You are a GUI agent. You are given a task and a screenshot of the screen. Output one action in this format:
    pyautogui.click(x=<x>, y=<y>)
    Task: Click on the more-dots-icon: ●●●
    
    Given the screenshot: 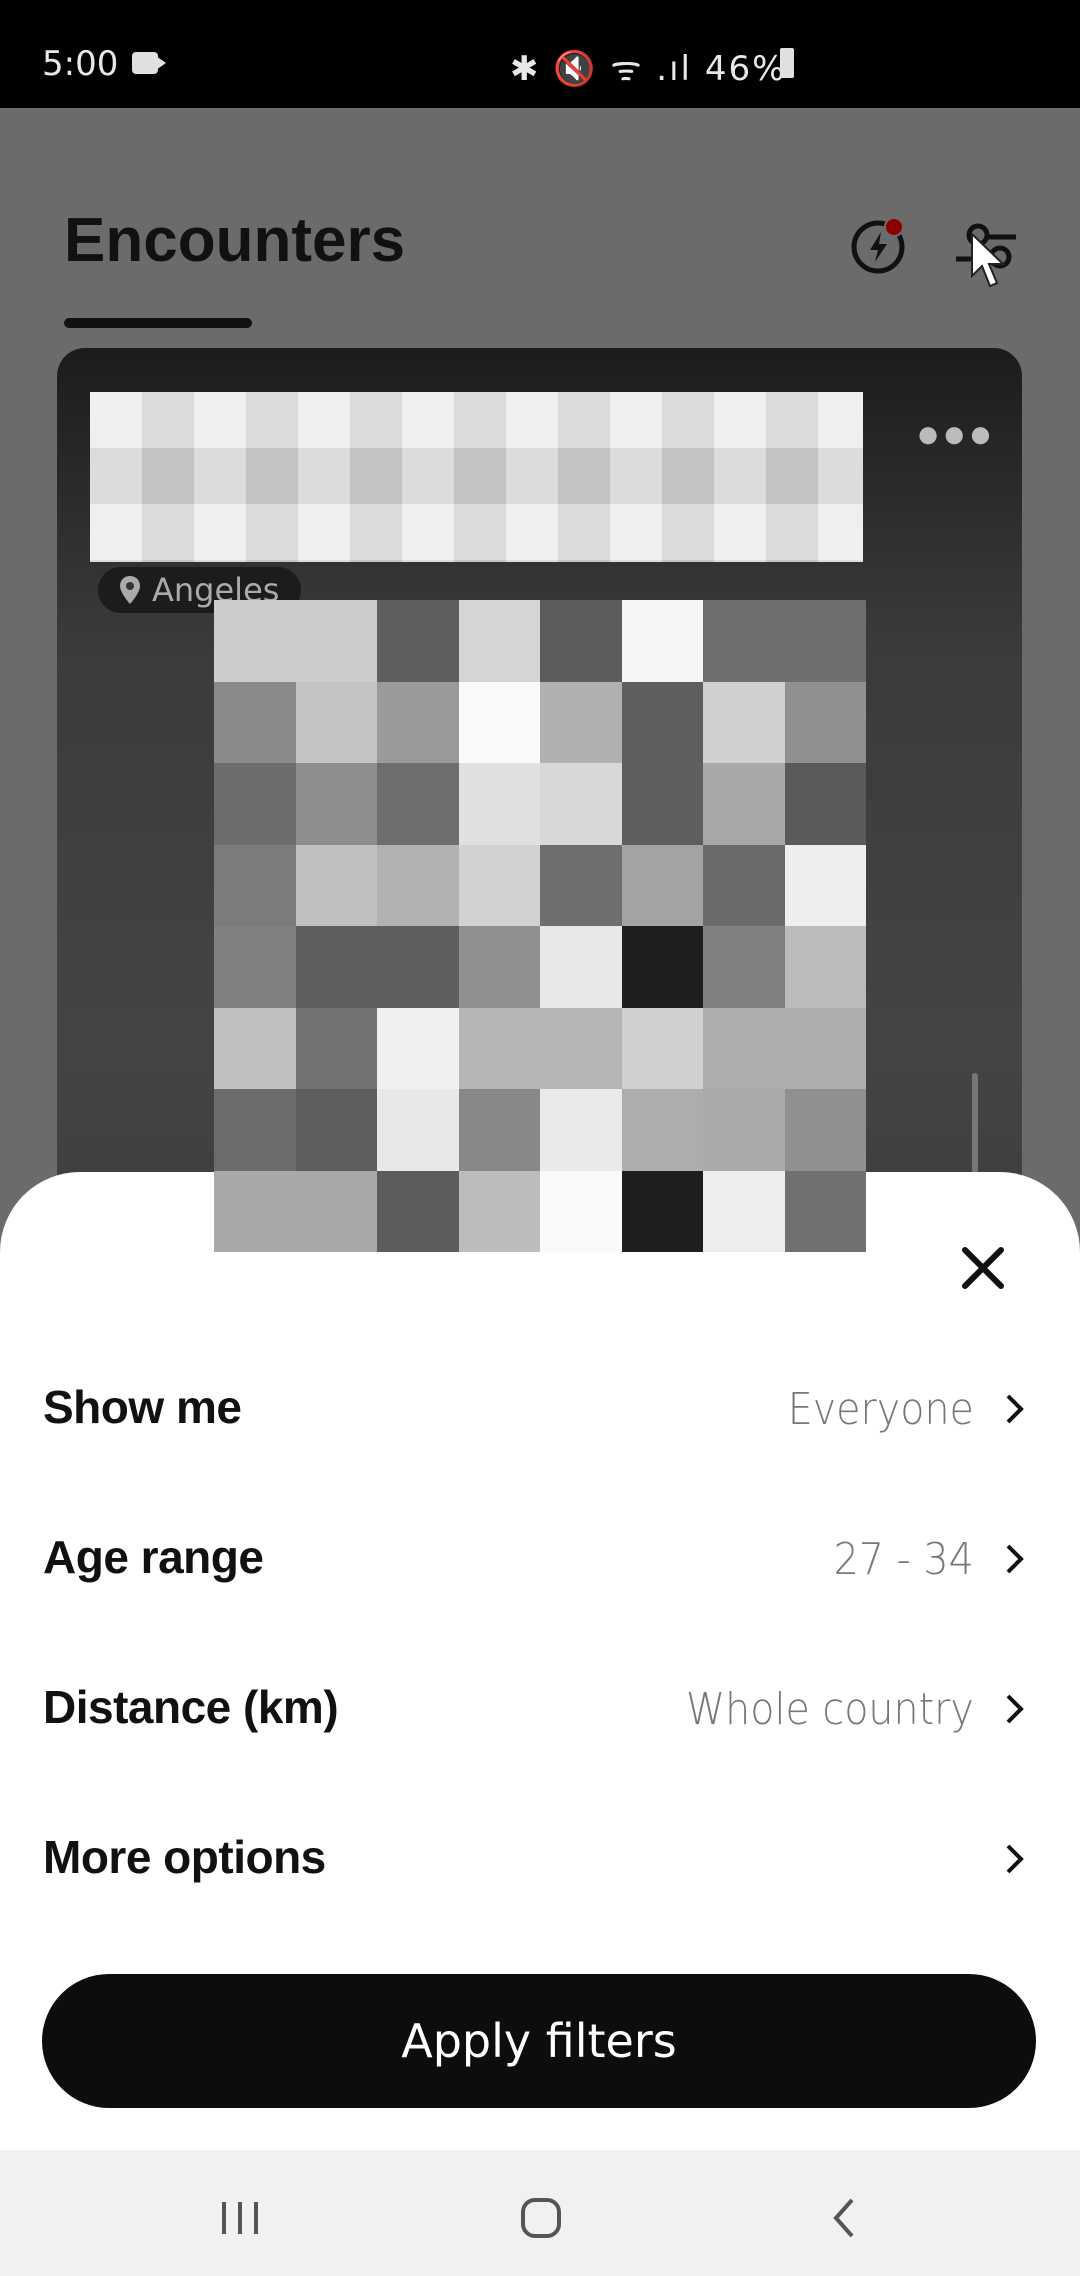 What is the action you would take?
    pyautogui.click(x=955, y=434)
    